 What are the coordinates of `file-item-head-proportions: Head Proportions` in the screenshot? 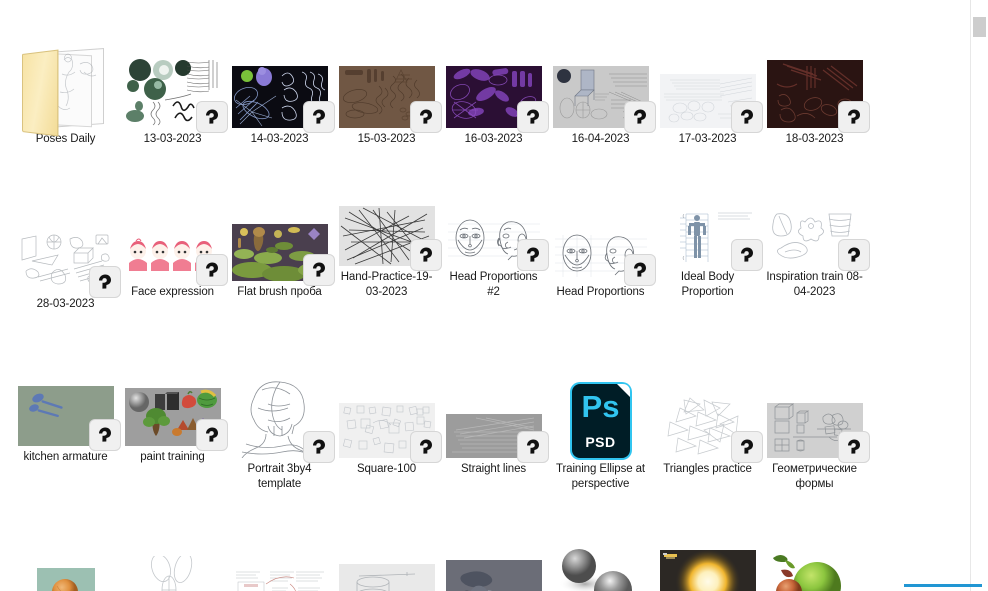 It's located at (601, 244).